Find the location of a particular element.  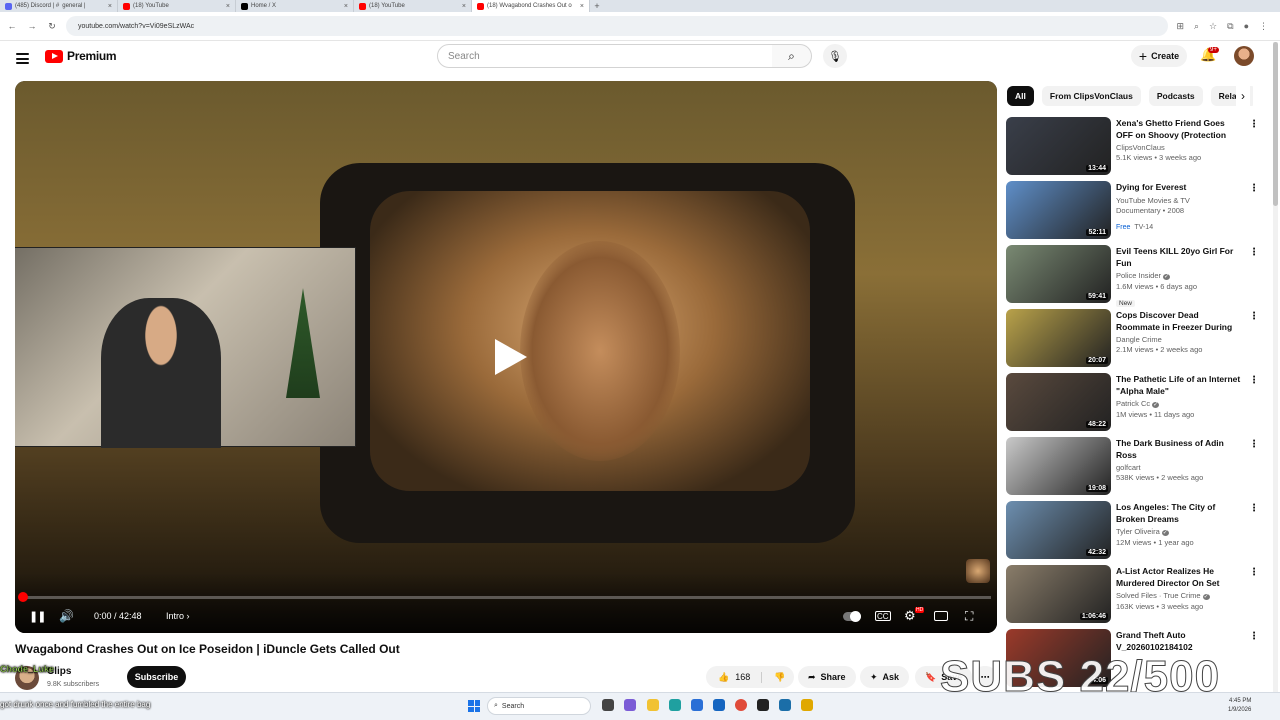

mail-icon is located at coordinates (719, 705).